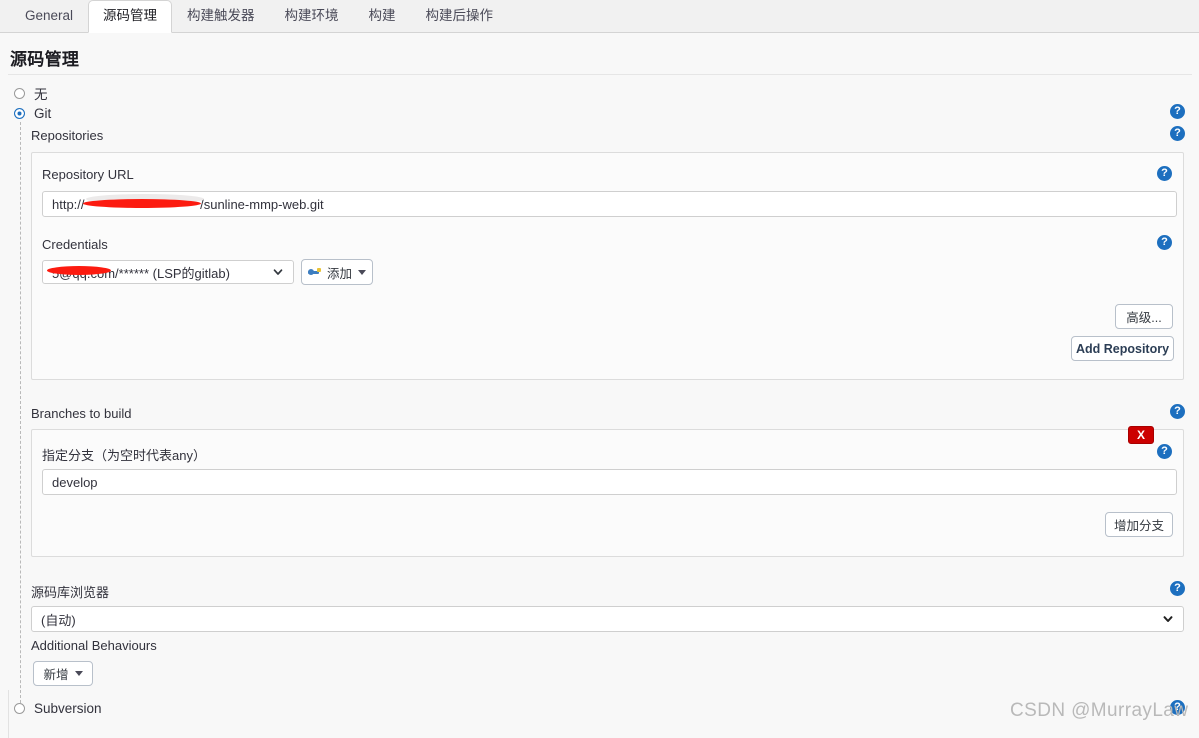  I want to click on title-divider, so click(600, 74).